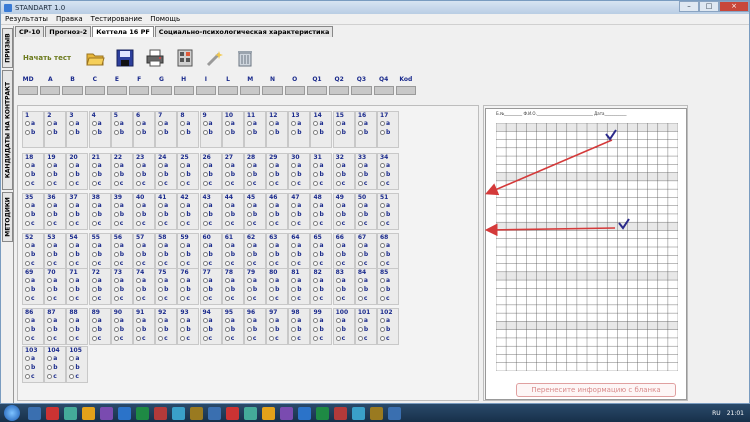  What do you see at coordinates (7, 48) in the screenshot?
I see `sidetab-conscription: ПРИЗЫВ` at bounding box center [7, 48].